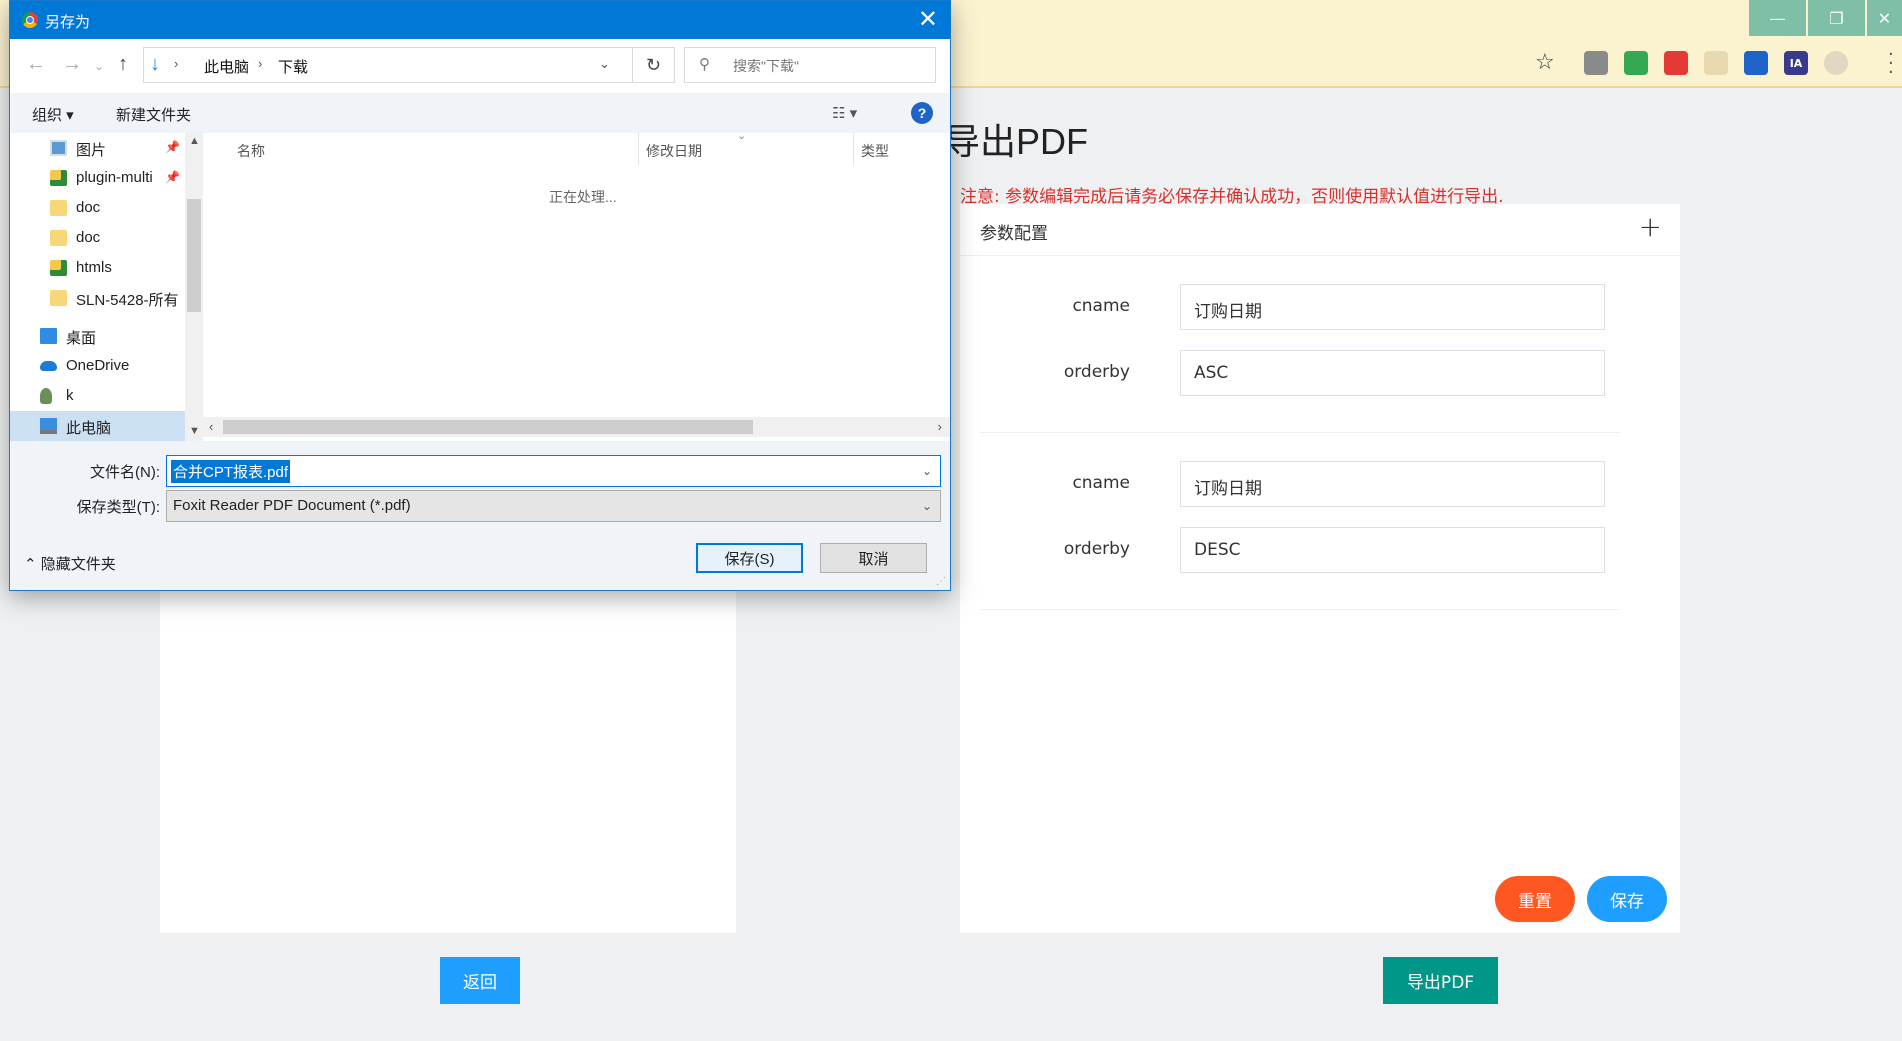 The width and height of the screenshot is (1902, 1041). What do you see at coordinates (194, 255) in the screenshot?
I see `nav-scroll-thumb` at bounding box center [194, 255].